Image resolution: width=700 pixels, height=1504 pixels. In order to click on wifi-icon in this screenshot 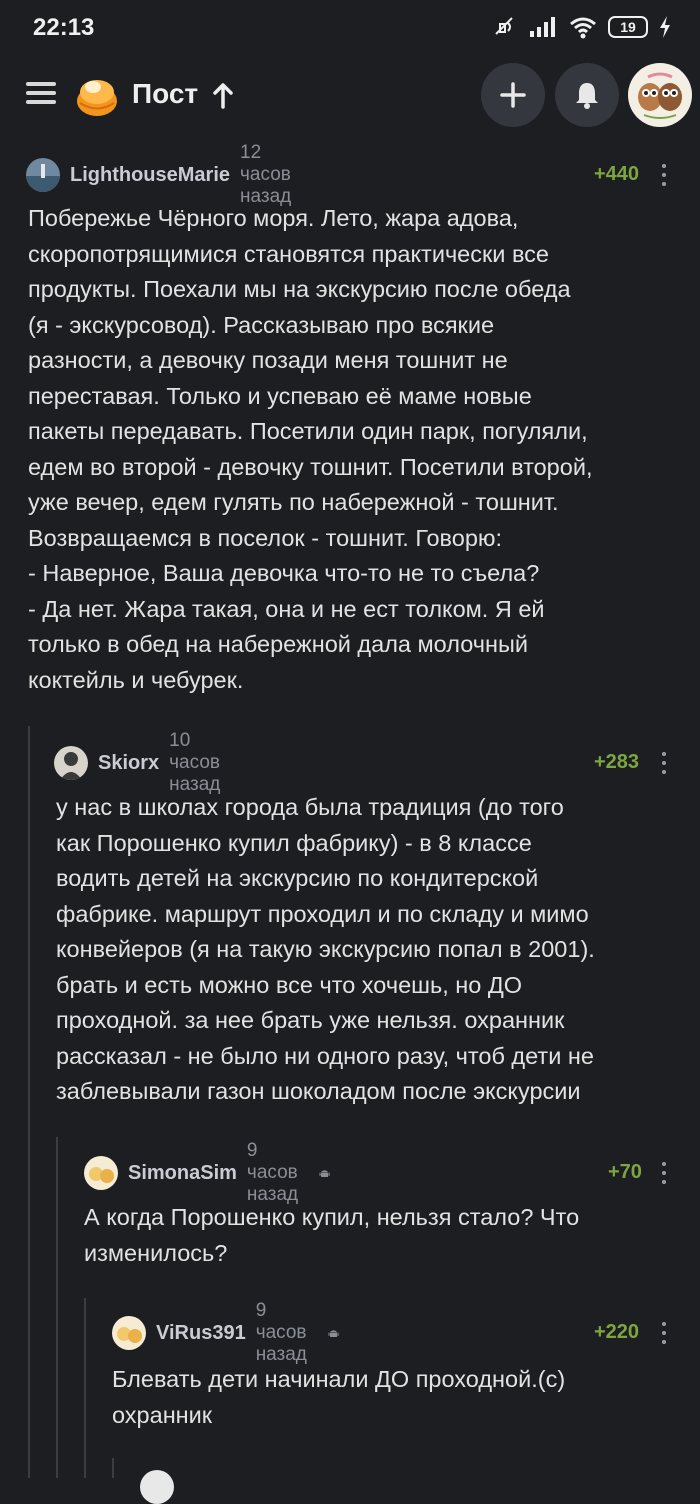, I will do `click(583, 28)`.